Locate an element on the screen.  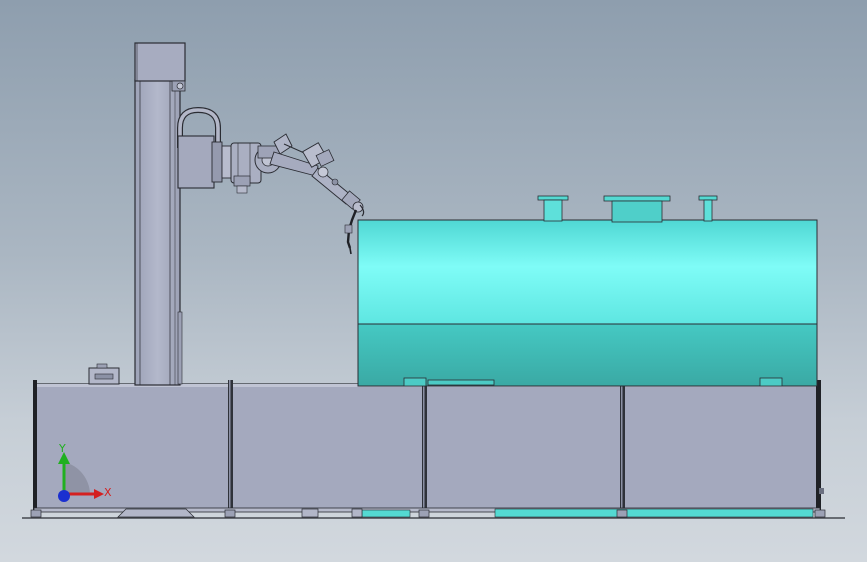
y-axis-label: Y is located at coordinates (62, 448).